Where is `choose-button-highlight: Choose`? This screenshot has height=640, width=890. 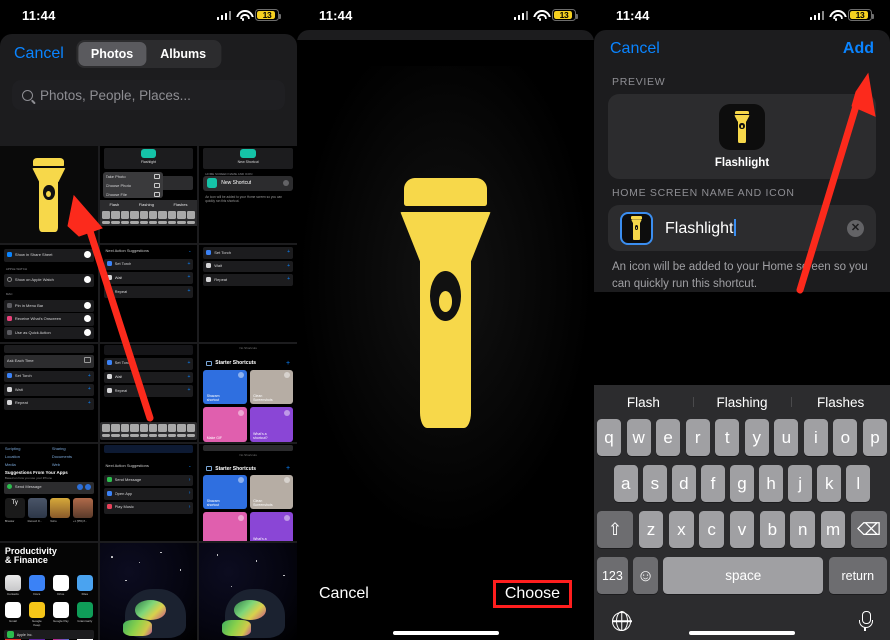 choose-button-highlight: Choose is located at coordinates (532, 594).